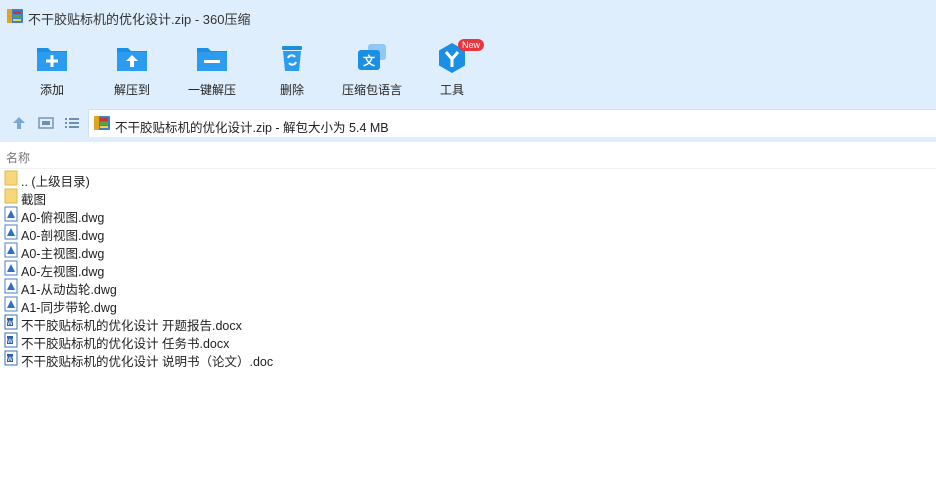  Describe the element at coordinates (51, 90) in the screenshot. I see `add-label: 添加` at that location.